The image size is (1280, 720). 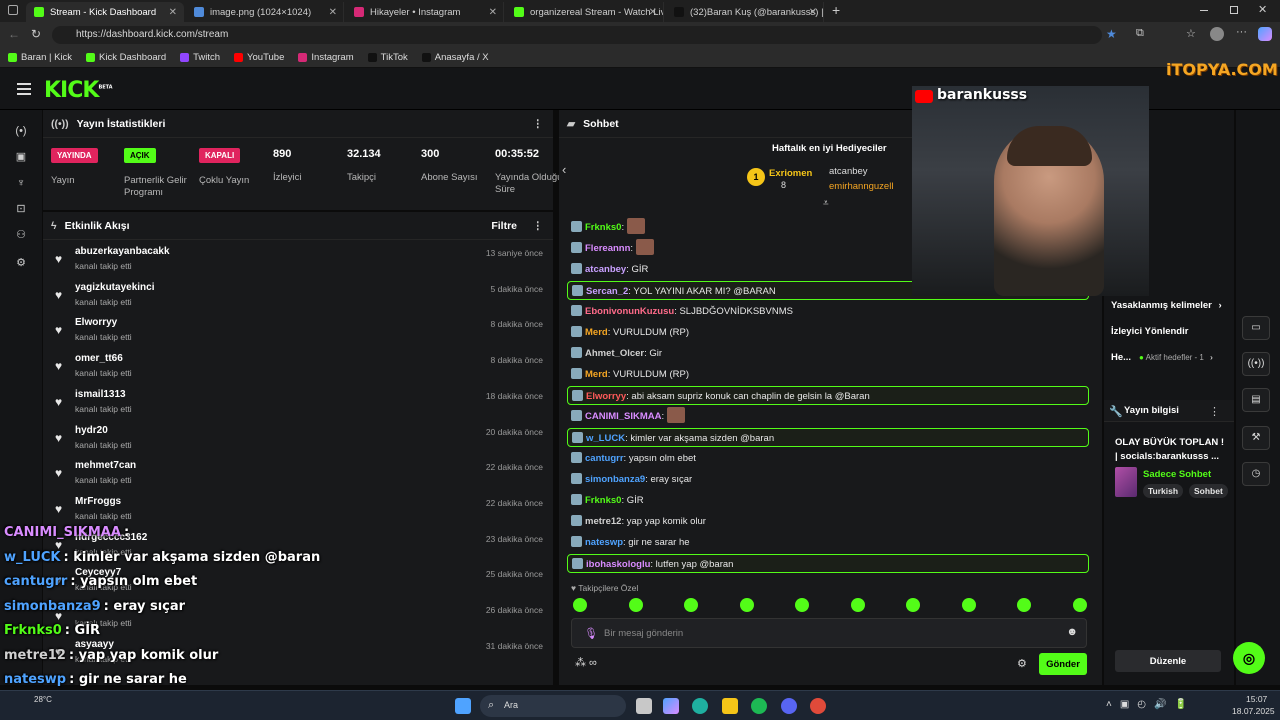 What do you see at coordinates (298, 439) in the screenshot?
I see `activity-row: ♥ hydr20 kanalı takip etti 20 dakika önce` at bounding box center [298, 439].